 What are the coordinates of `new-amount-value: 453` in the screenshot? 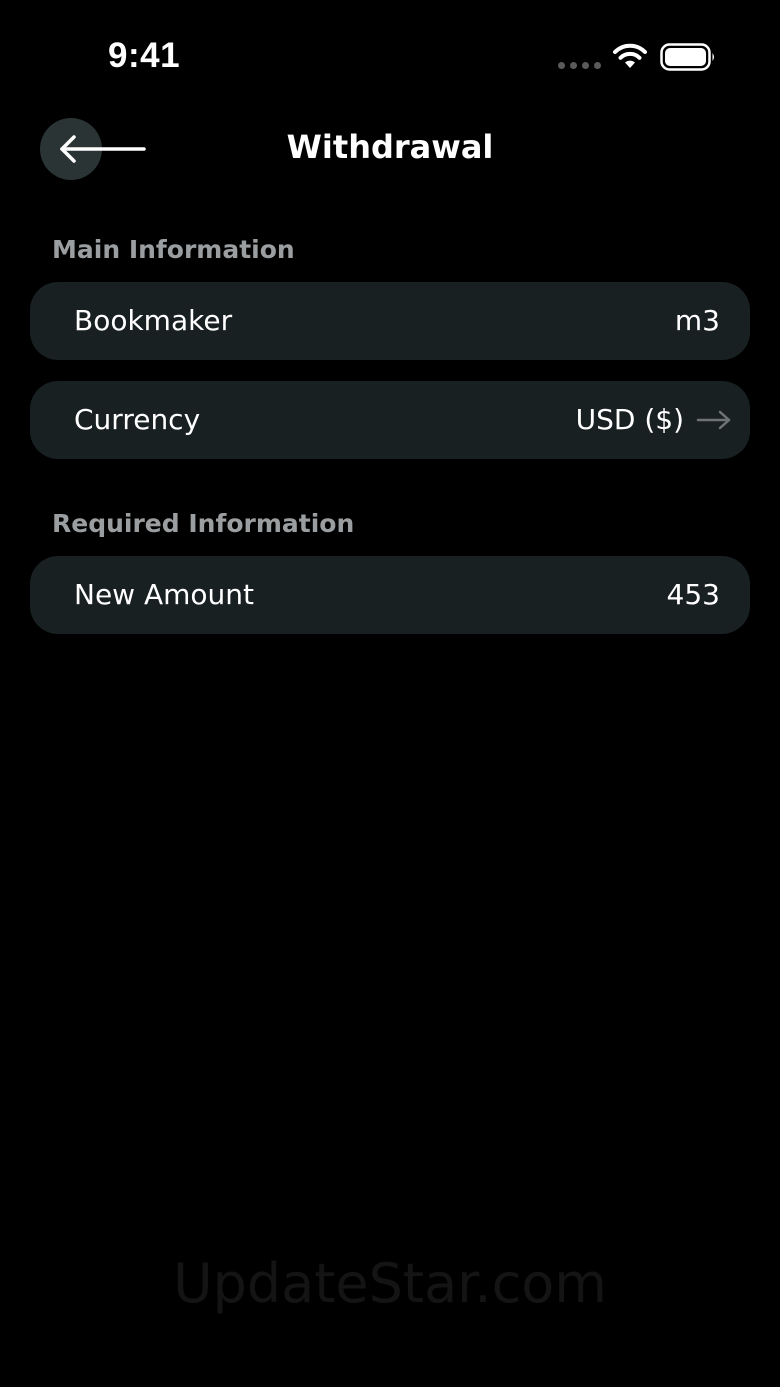 It's located at (693, 594).